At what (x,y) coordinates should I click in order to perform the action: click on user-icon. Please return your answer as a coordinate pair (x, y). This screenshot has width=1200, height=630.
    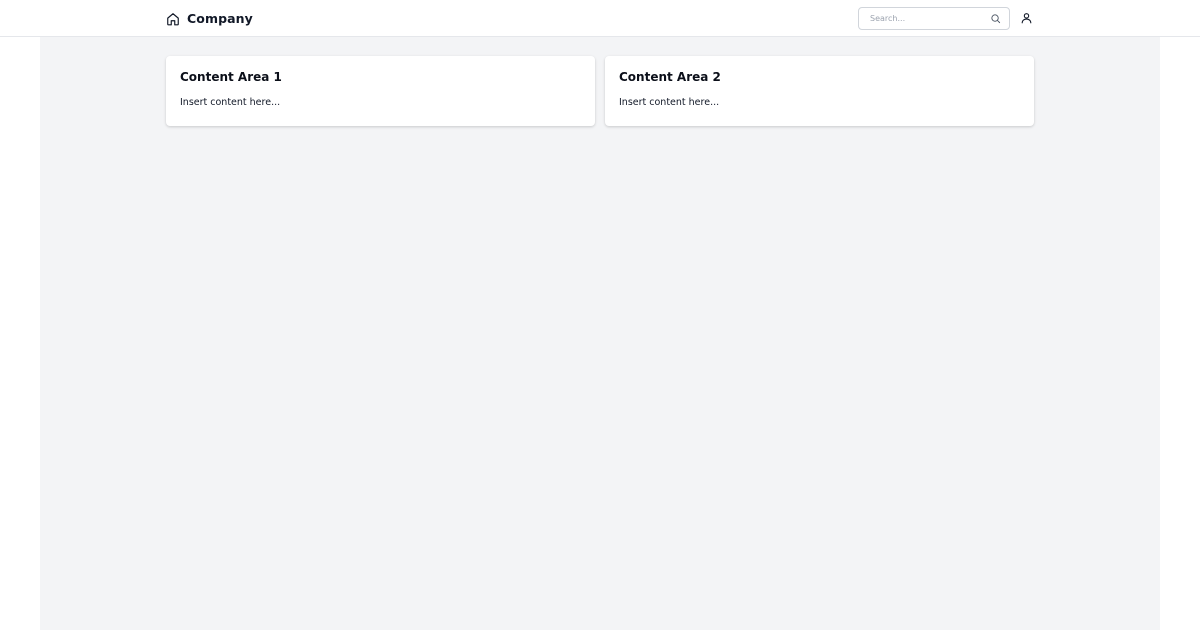
    Looking at the image, I should click on (1026, 18).